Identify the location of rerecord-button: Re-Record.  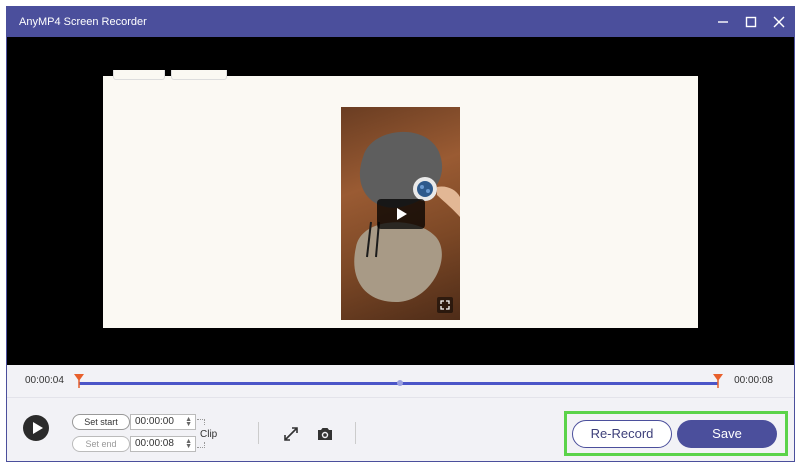
(622, 434).